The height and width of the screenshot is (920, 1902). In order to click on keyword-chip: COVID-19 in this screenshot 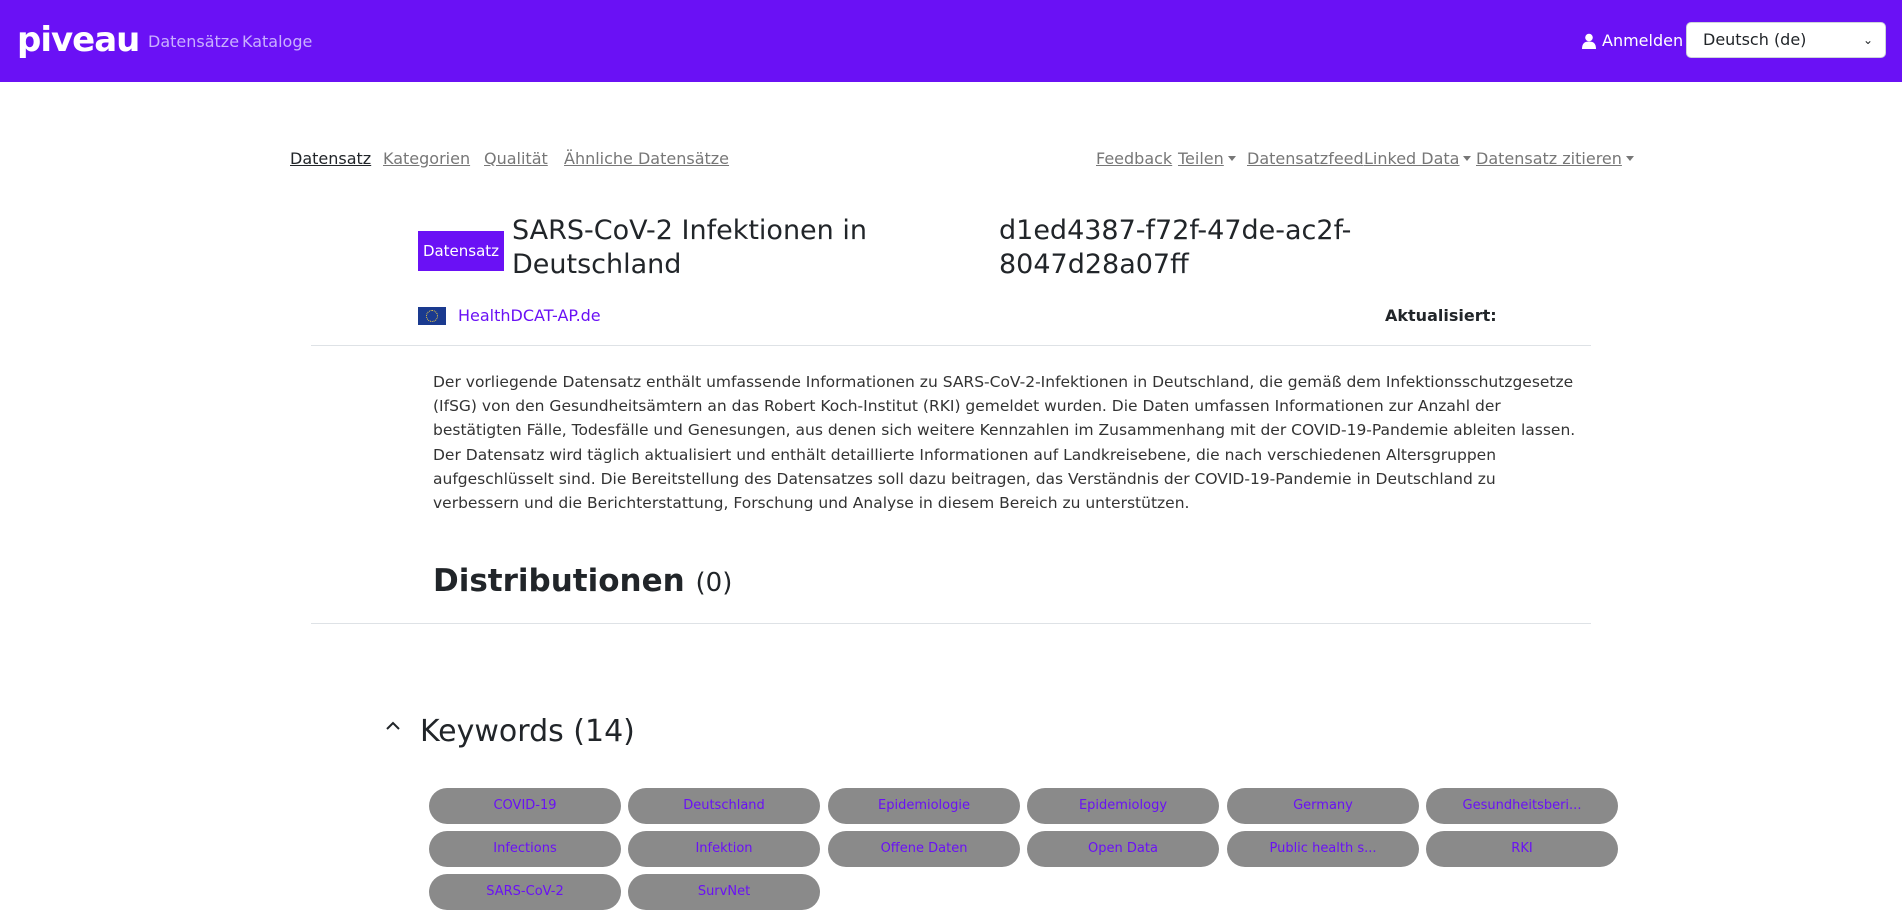, I will do `click(525, 806)`.